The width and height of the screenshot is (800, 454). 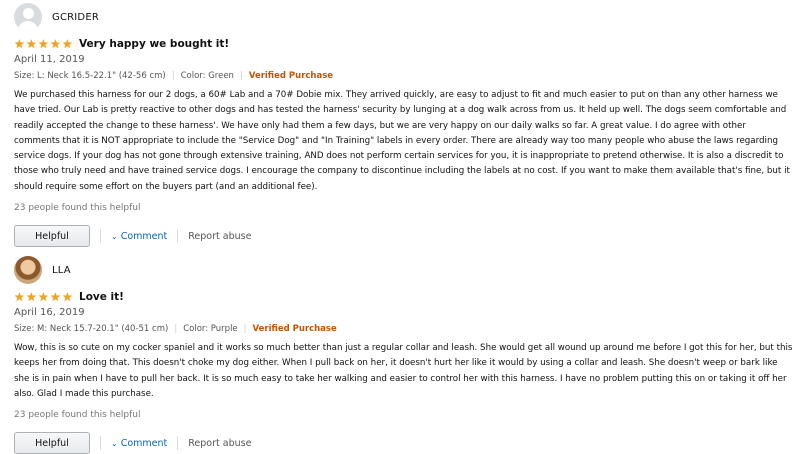 I want to click on review-date: April 16, 2019, so click(x=49, y=312).